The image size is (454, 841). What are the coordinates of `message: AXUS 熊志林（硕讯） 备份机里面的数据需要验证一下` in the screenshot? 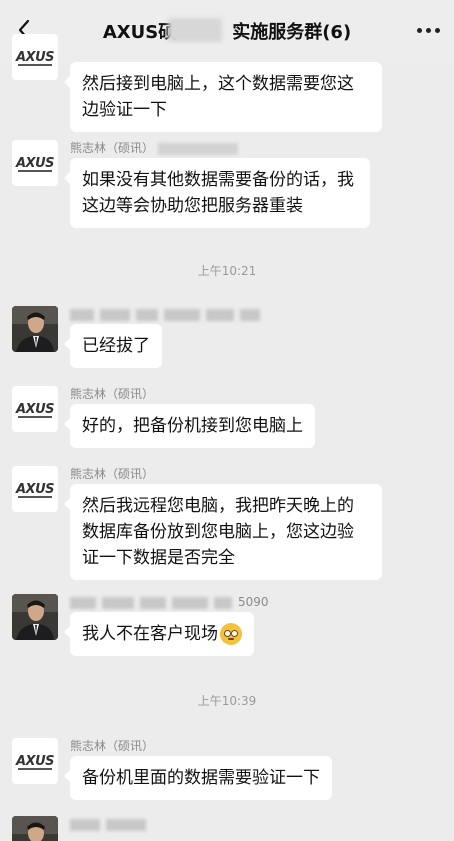 It's located at (172, 769).